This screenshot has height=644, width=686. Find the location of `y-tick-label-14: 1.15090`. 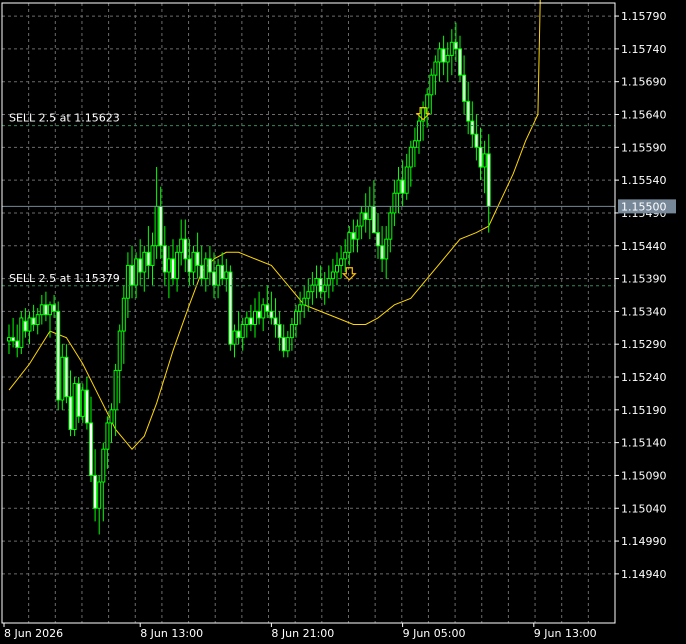

y-tick-label-14: 1.15090 is located at coordinates (644, 475).